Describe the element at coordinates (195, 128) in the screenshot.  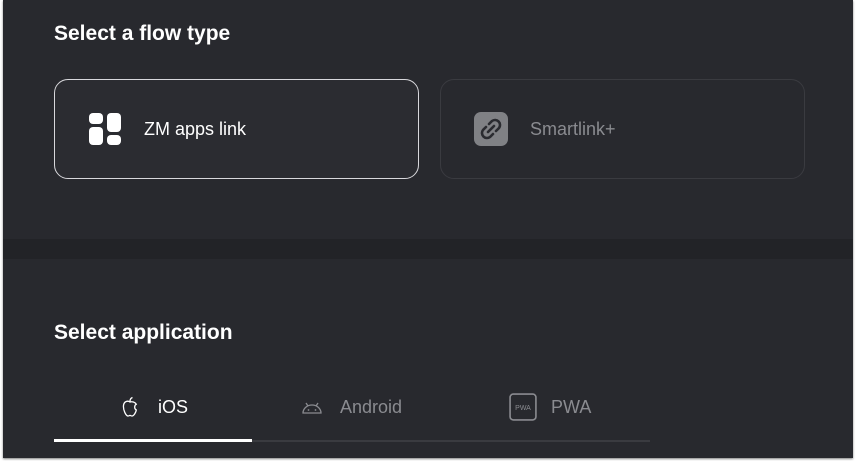
I see `flow-option-label: ZM apps link` at that location.